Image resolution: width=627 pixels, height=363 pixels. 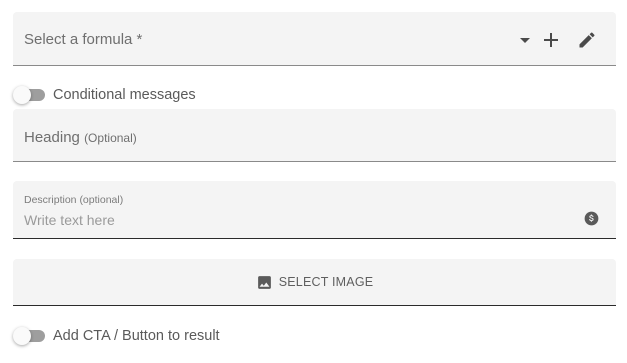 I want to click on heading-label: Heading (Optional), so click(x=80, y=137).